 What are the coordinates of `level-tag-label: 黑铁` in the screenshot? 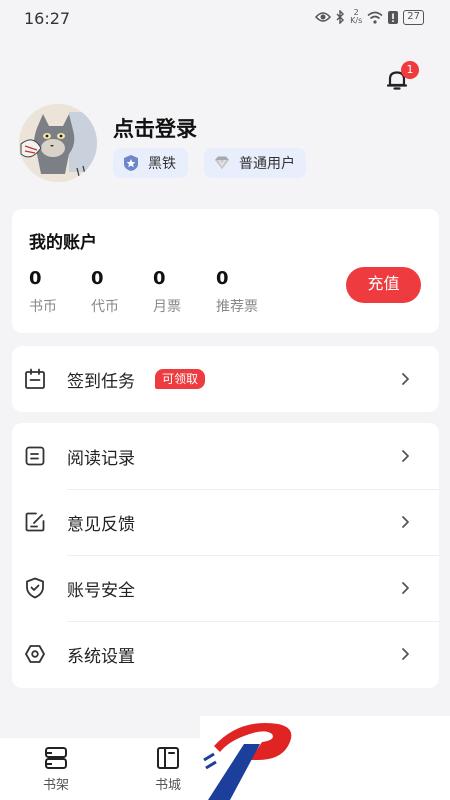 It's located at (162, 164).